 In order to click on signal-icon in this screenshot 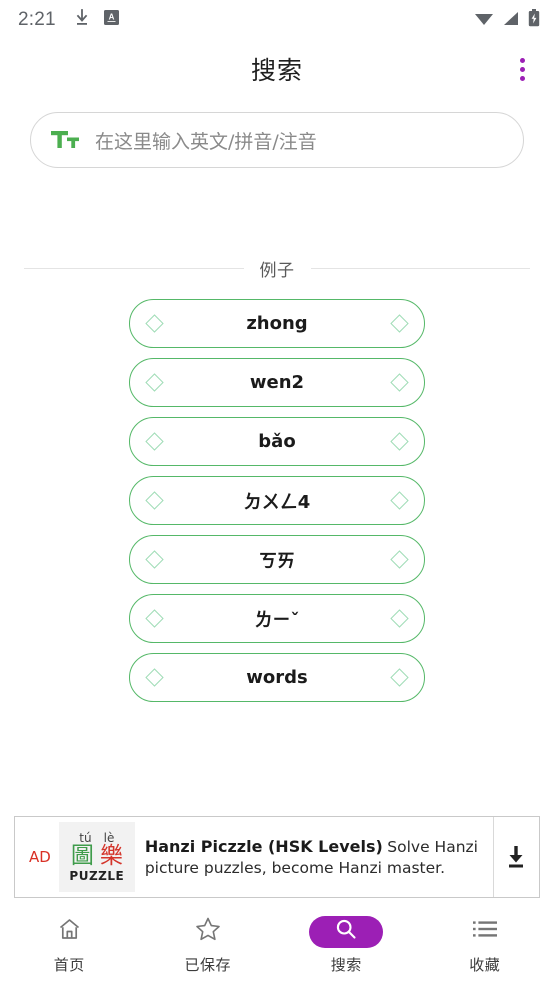, I will do `click(511, 20)`.